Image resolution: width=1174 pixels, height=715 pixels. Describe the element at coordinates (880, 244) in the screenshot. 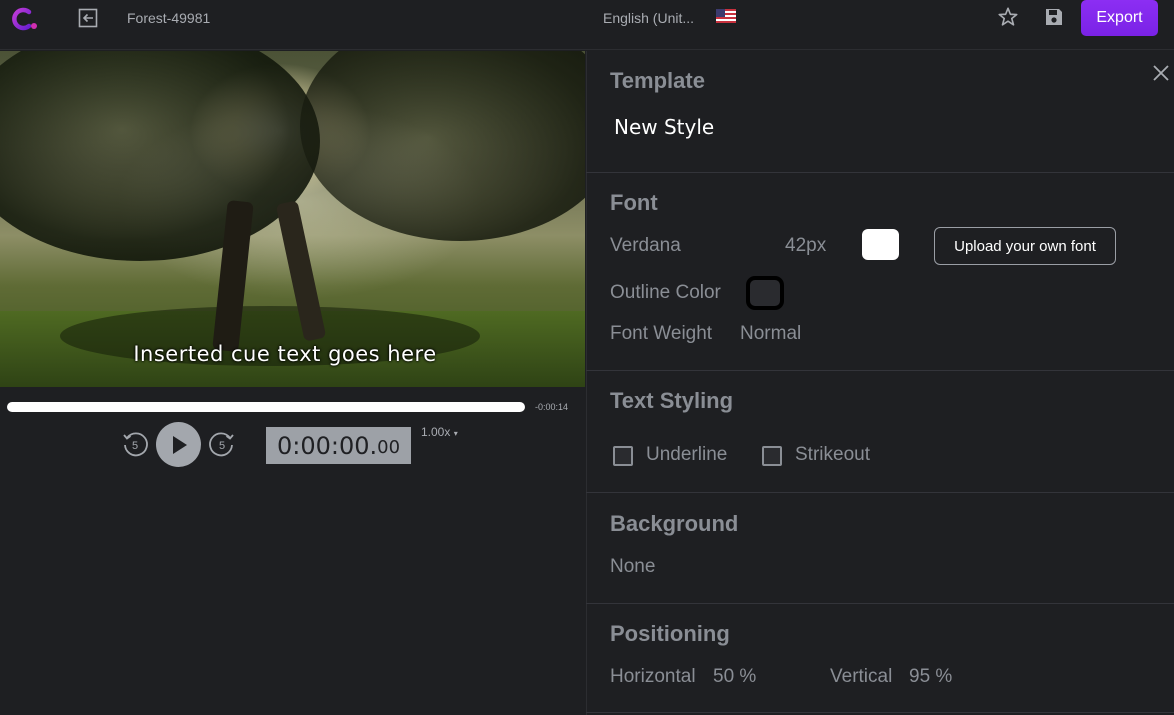

I see `font-color-swatch` at that location.